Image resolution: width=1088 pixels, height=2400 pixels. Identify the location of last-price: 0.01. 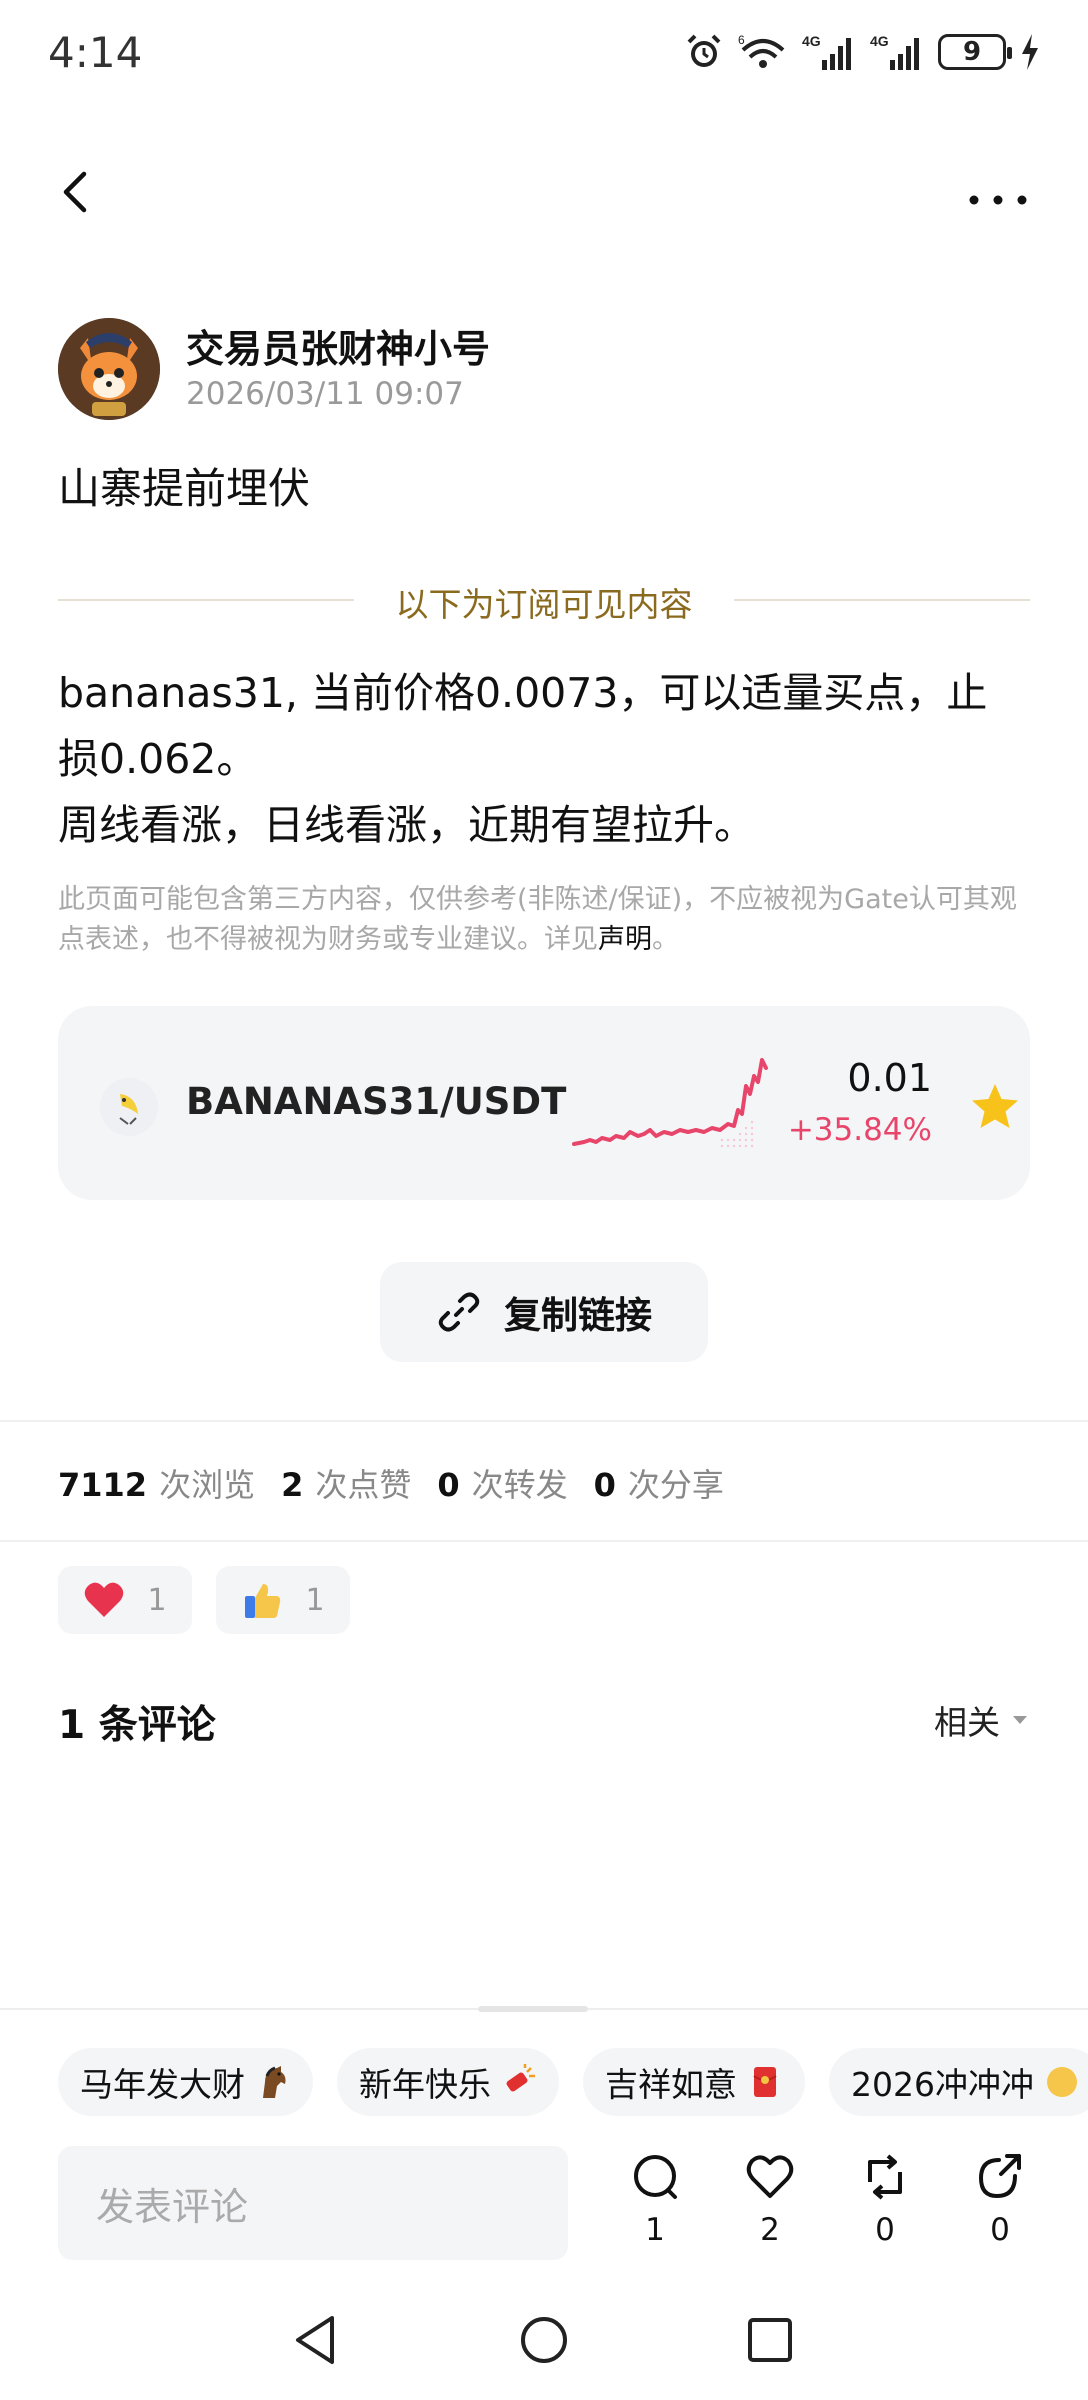
(889, 1078).